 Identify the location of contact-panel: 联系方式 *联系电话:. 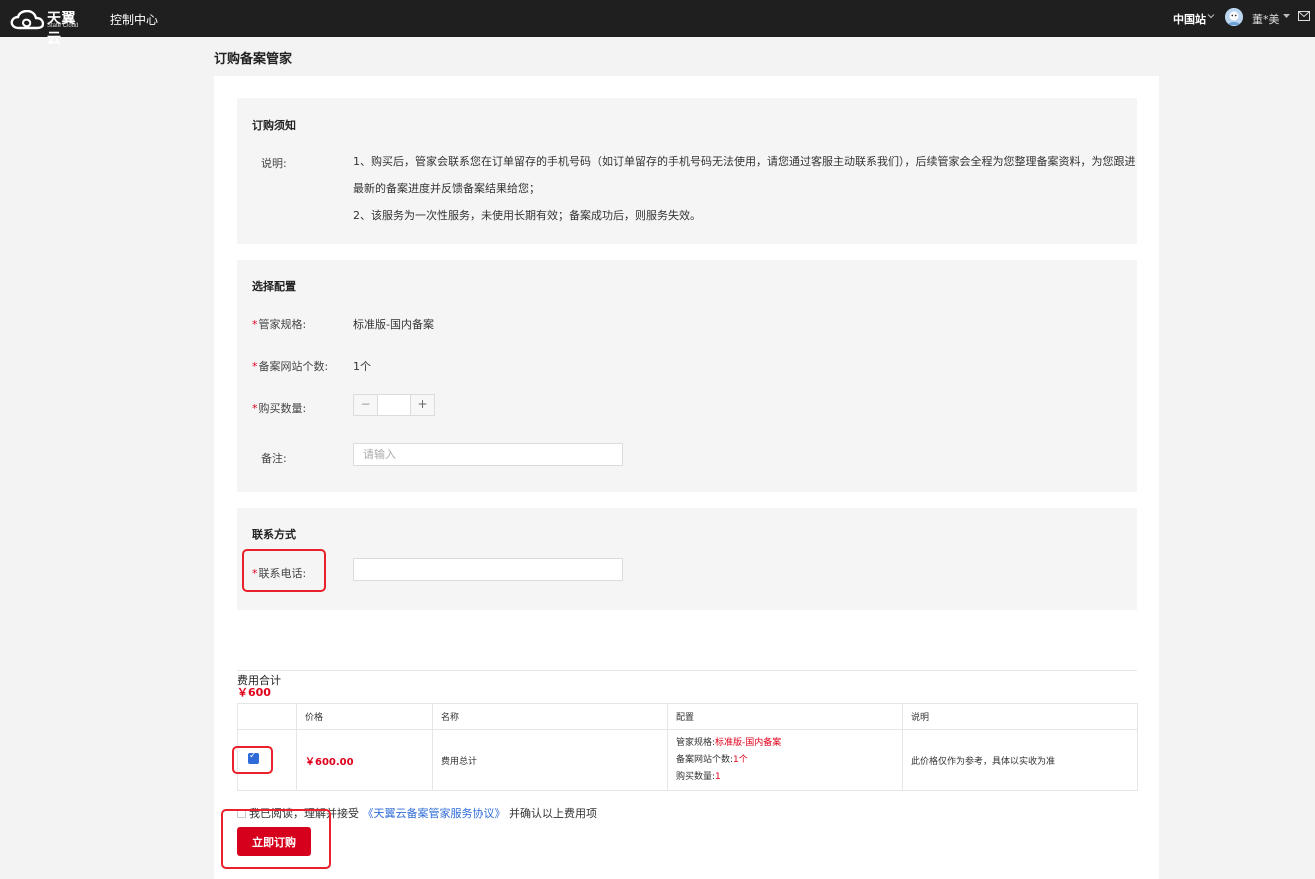
(687, 559).